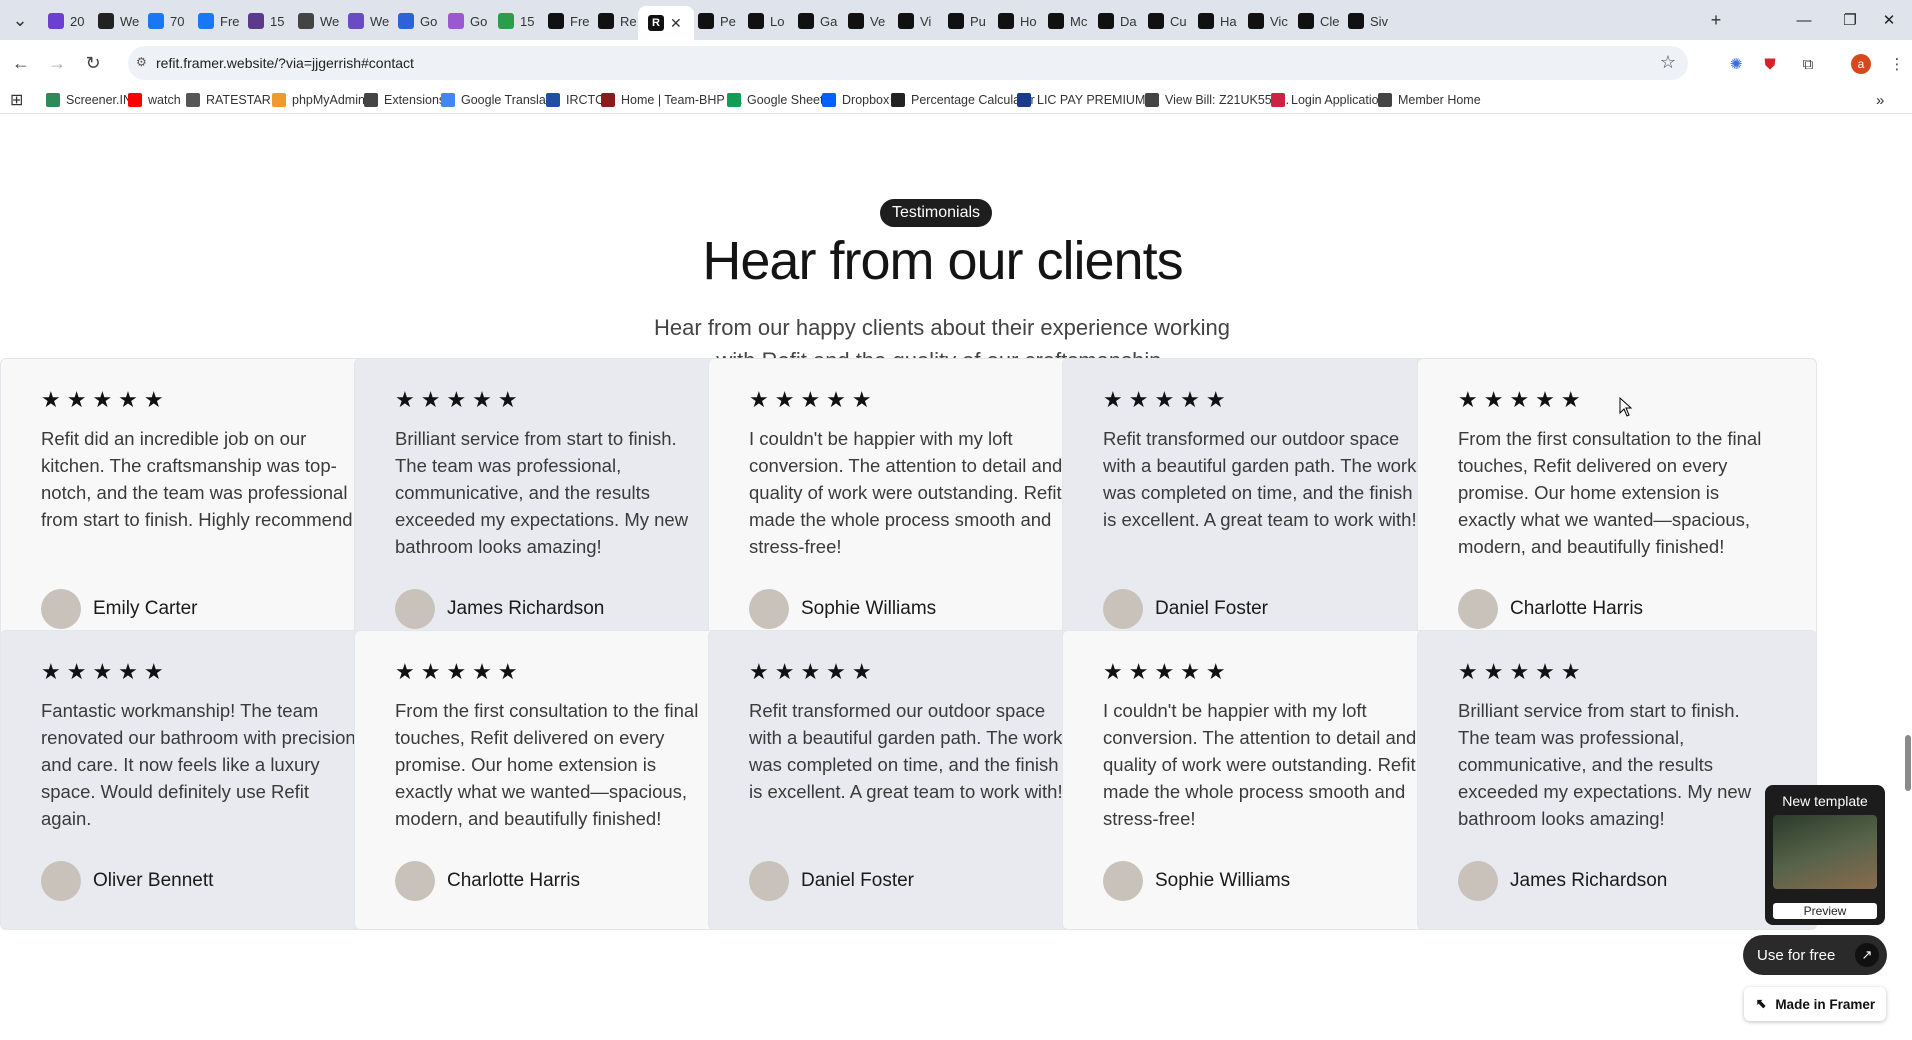  Describe the element at coordinates (1668, 62) in the screenshot. I see `bookmark-star-icon: ☆` at that location.